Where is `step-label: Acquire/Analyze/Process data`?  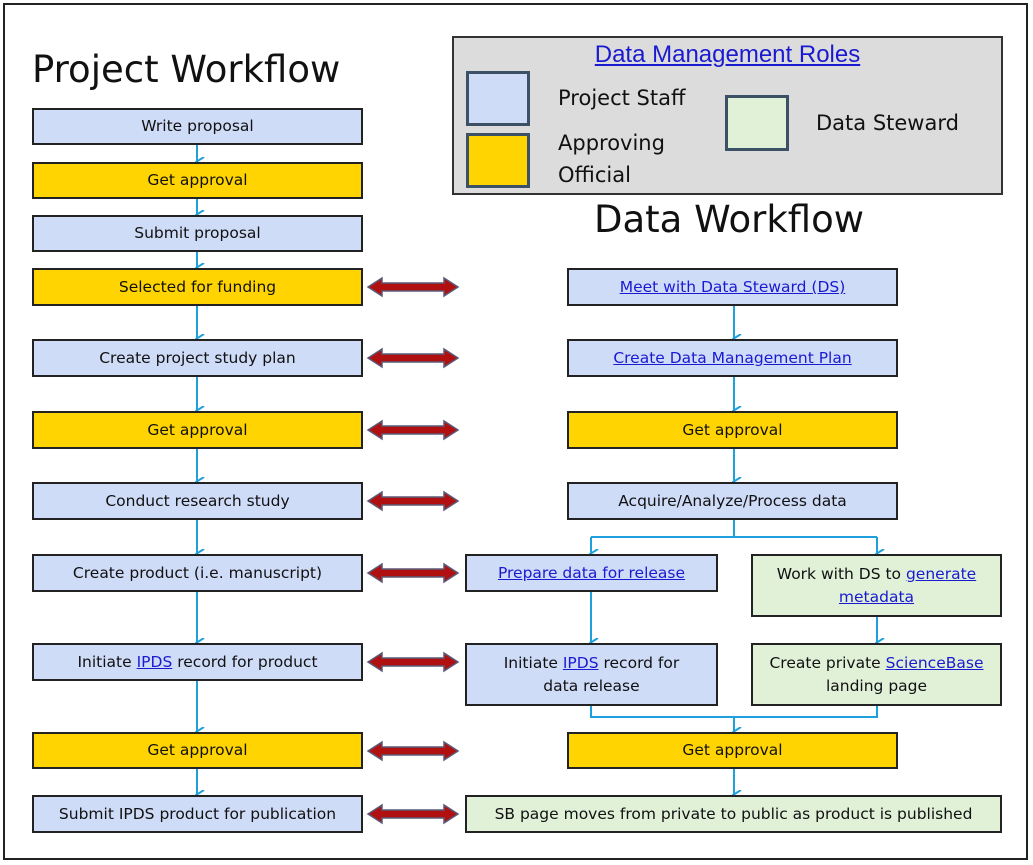 step-label: Acquire/Analyze/Process data is located at coordinates (732, 500).